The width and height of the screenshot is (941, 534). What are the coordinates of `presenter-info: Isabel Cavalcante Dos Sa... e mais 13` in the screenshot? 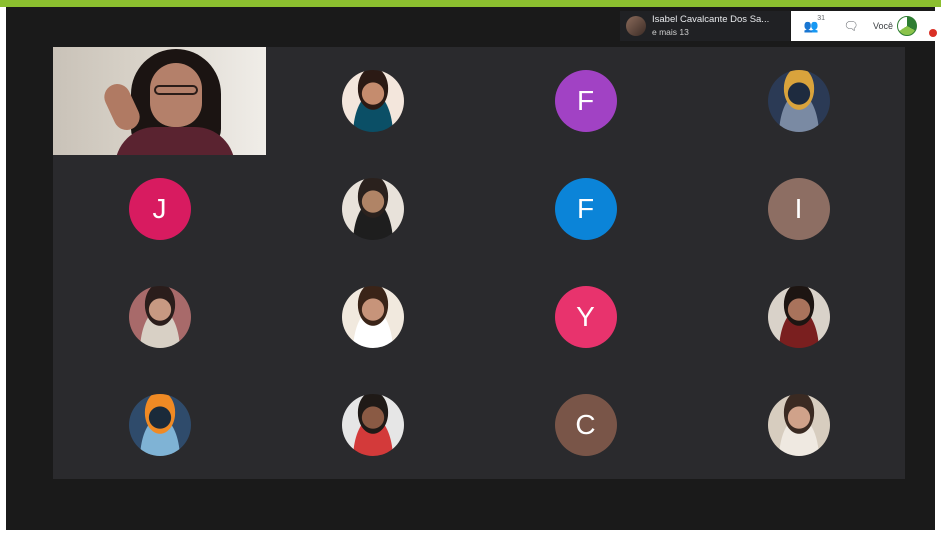 It's located at (710, 26).